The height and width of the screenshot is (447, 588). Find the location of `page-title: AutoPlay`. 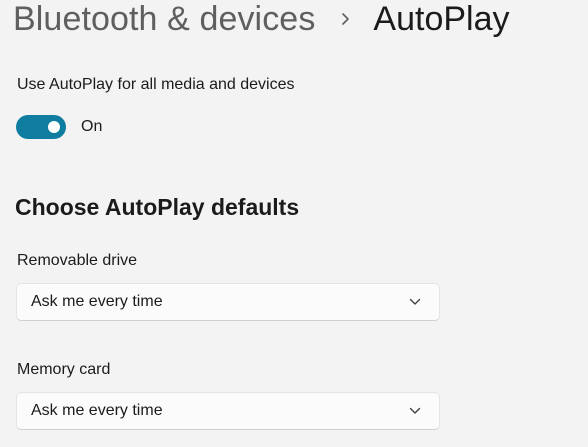

page-title: AutoPlay is located at coordinates (441, 19).